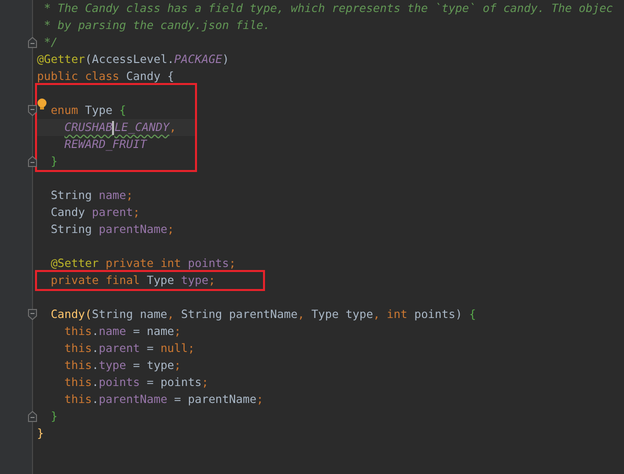 The image size is (624, 474). I want to click on code-line: this.type = type;, so click(123, 365).